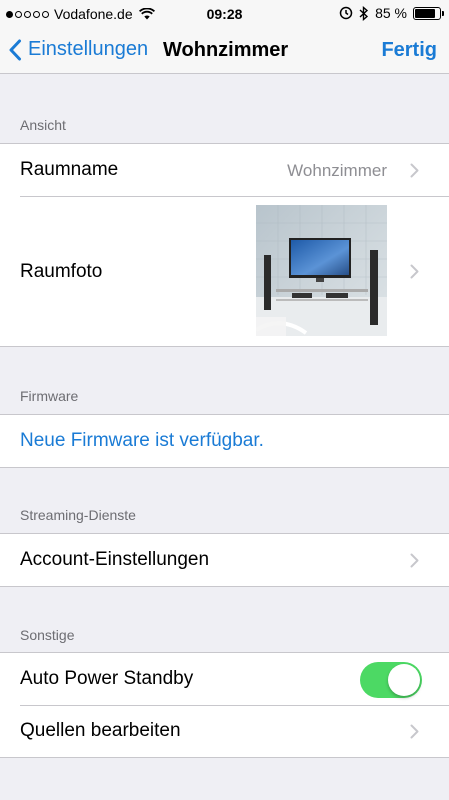  Describe the element at coordinates (321, 270) in the screenshot. I see `room-photo` at that location.